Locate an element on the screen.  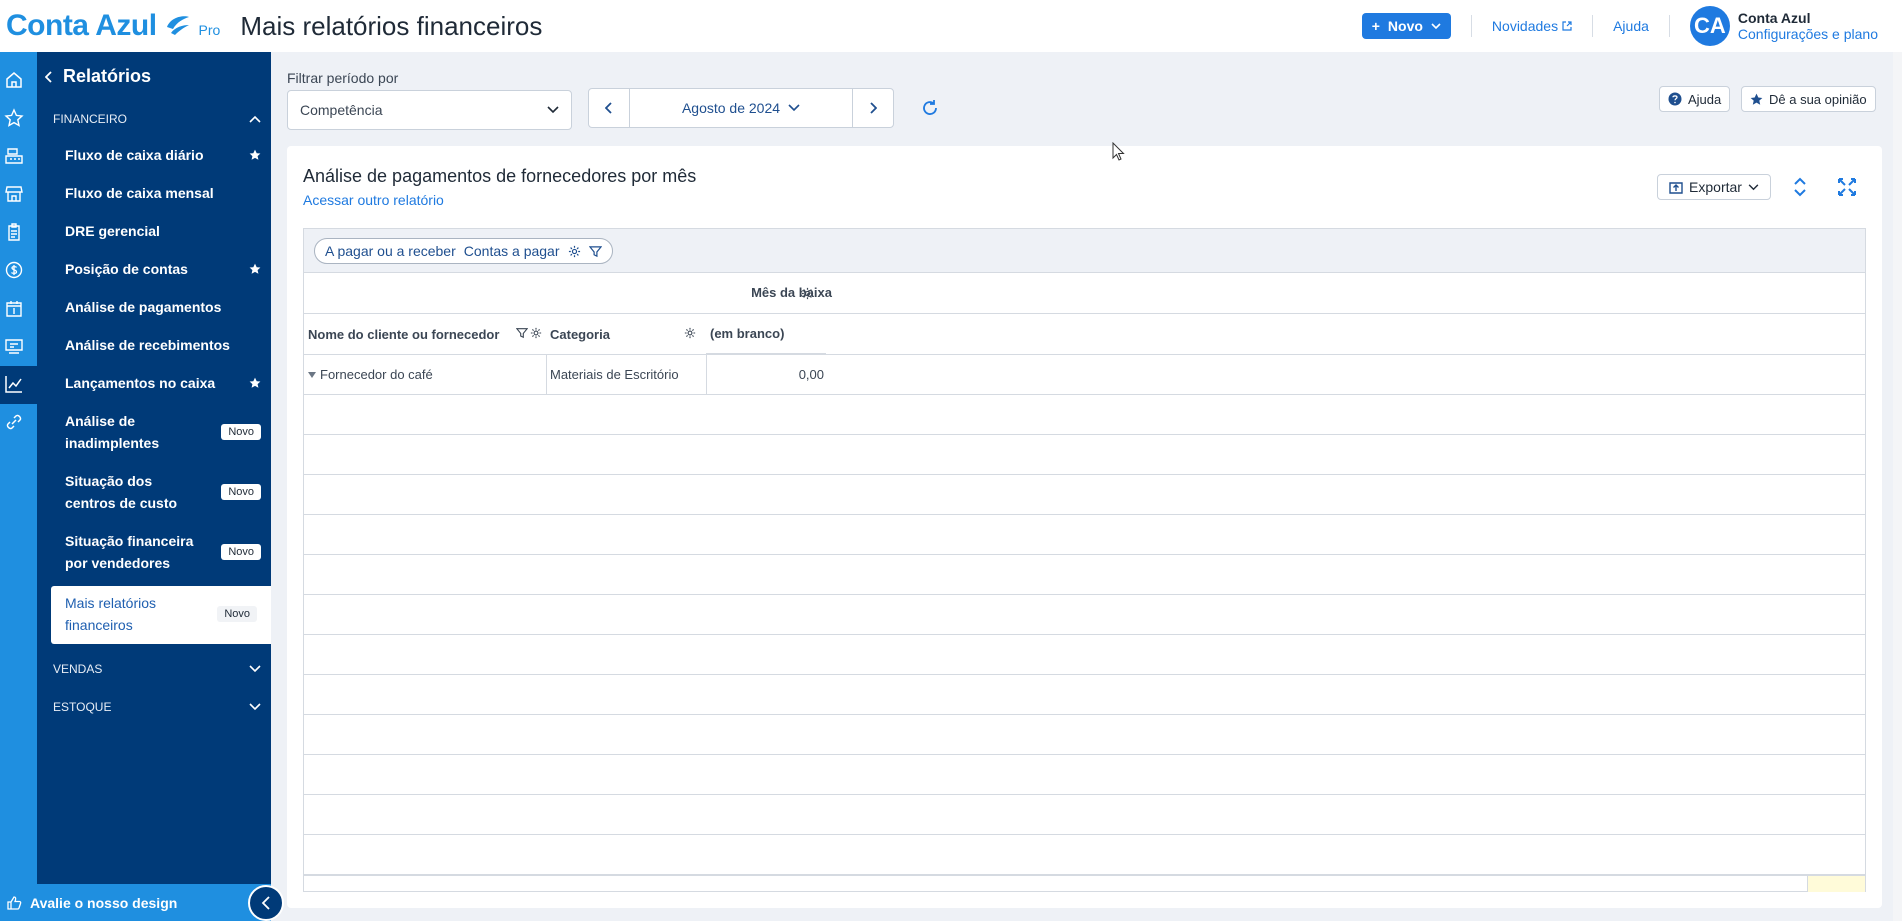
next-month-button is located at coordinates (873, 108).